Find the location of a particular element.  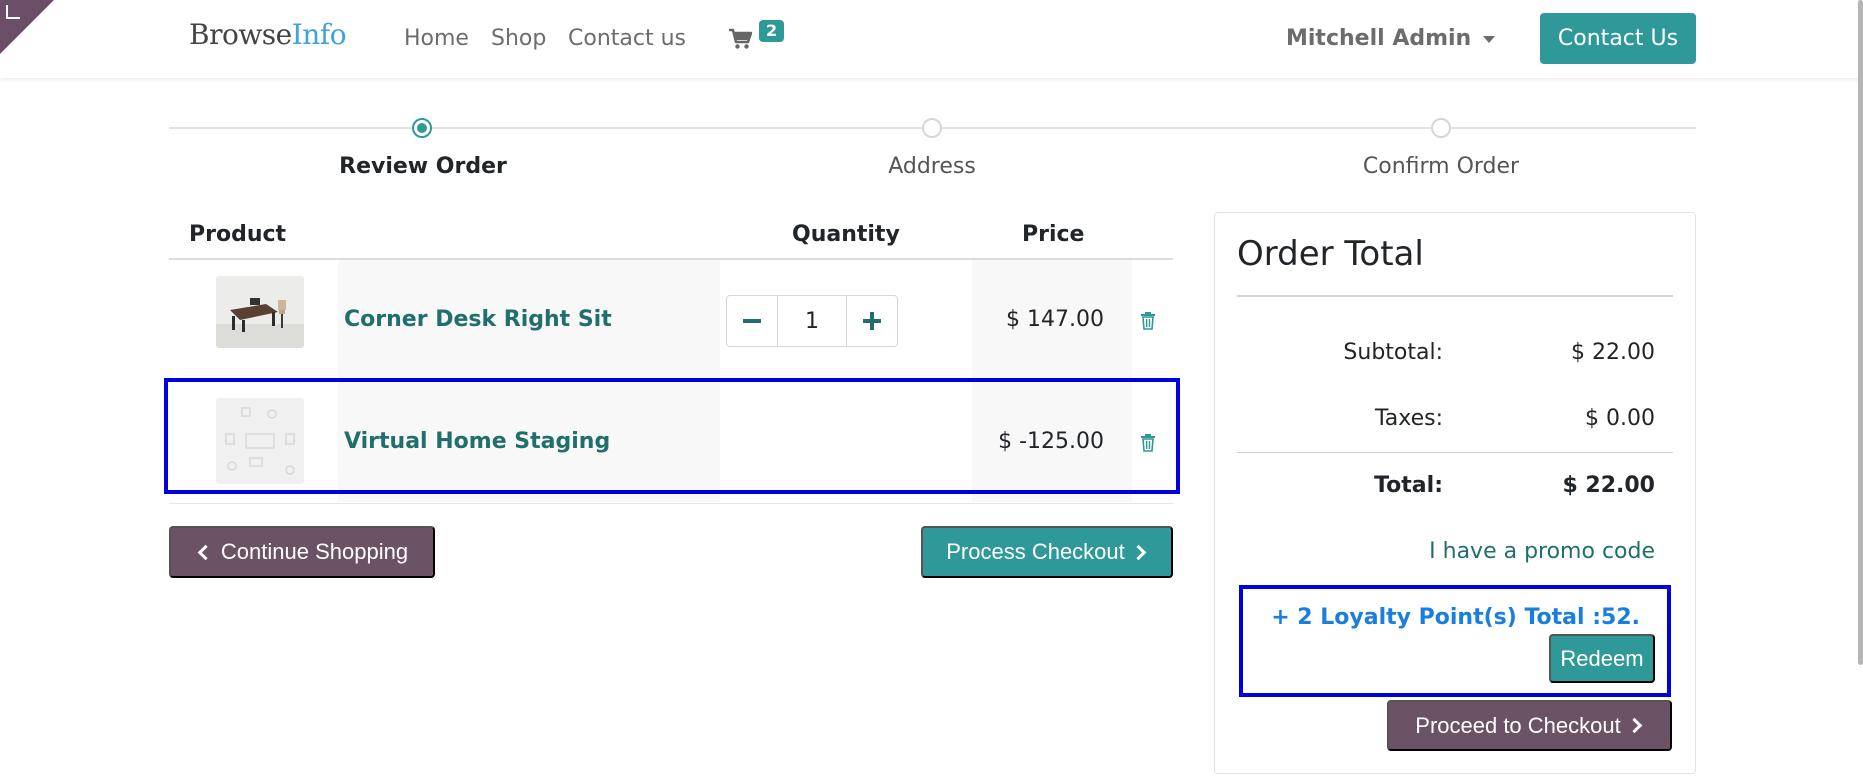

step-label-address: Address is located at coordinates (932, 166).